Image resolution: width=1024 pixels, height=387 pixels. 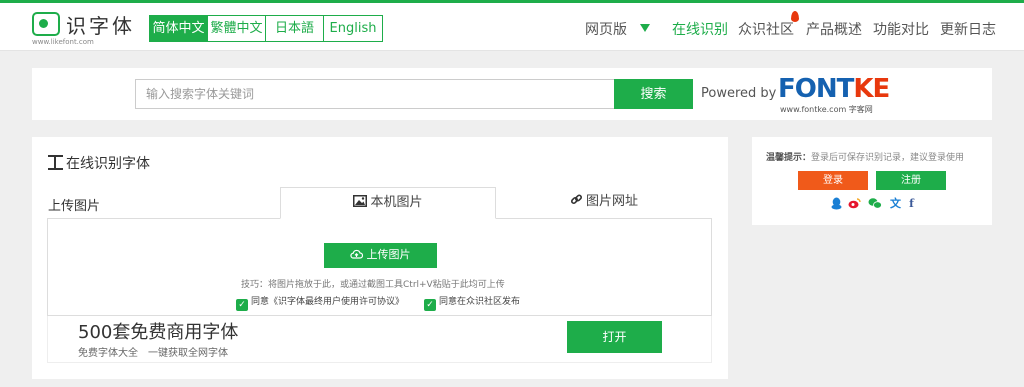 What do you see at coordinates (895, 203) in the screenshot?
I see `translate-icon: 文` at bounding box center [895, 203].